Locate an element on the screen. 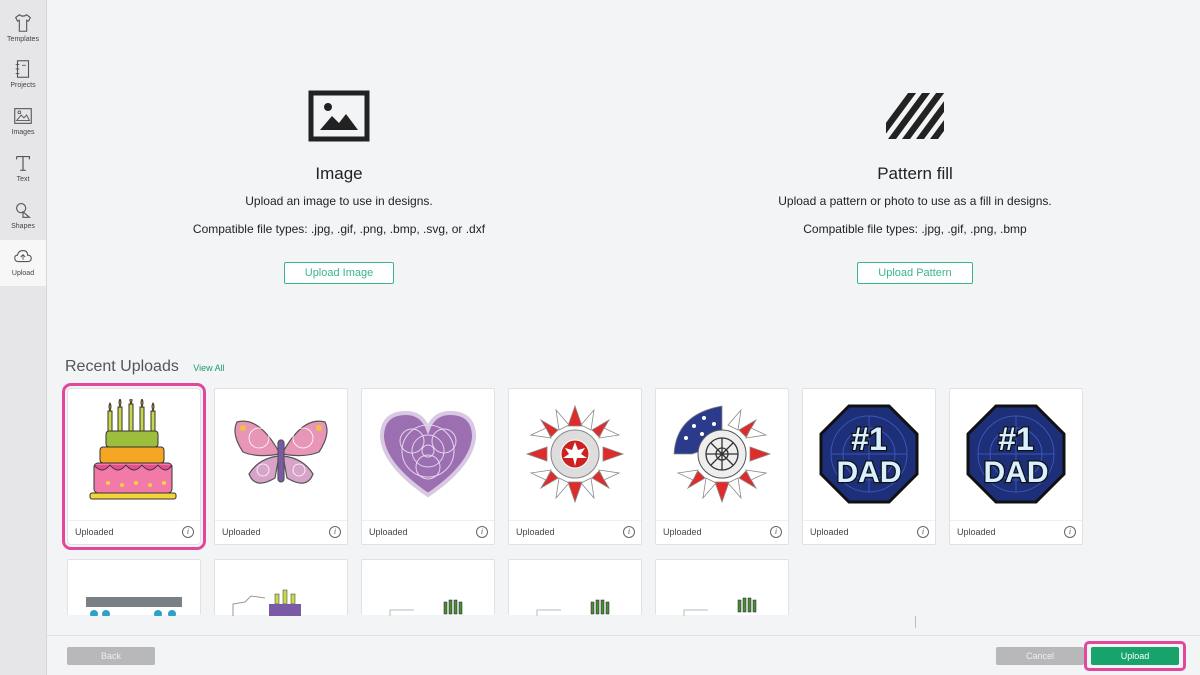  image-icon is located at coordinates (339, 116).